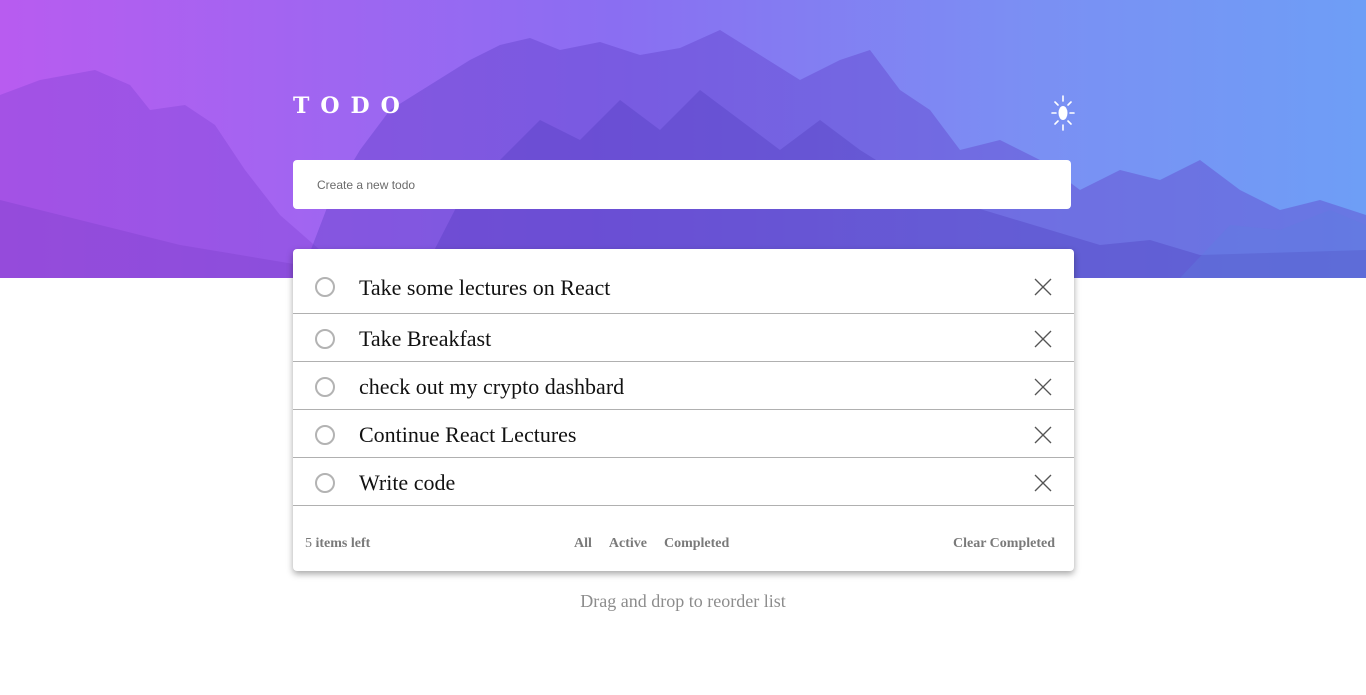 The height and width of the screenshot is (695, 1366). Describe the element at coordinates (683, 281) in the screenshot. I see `todo-item: Take some lectures on React` at that location.